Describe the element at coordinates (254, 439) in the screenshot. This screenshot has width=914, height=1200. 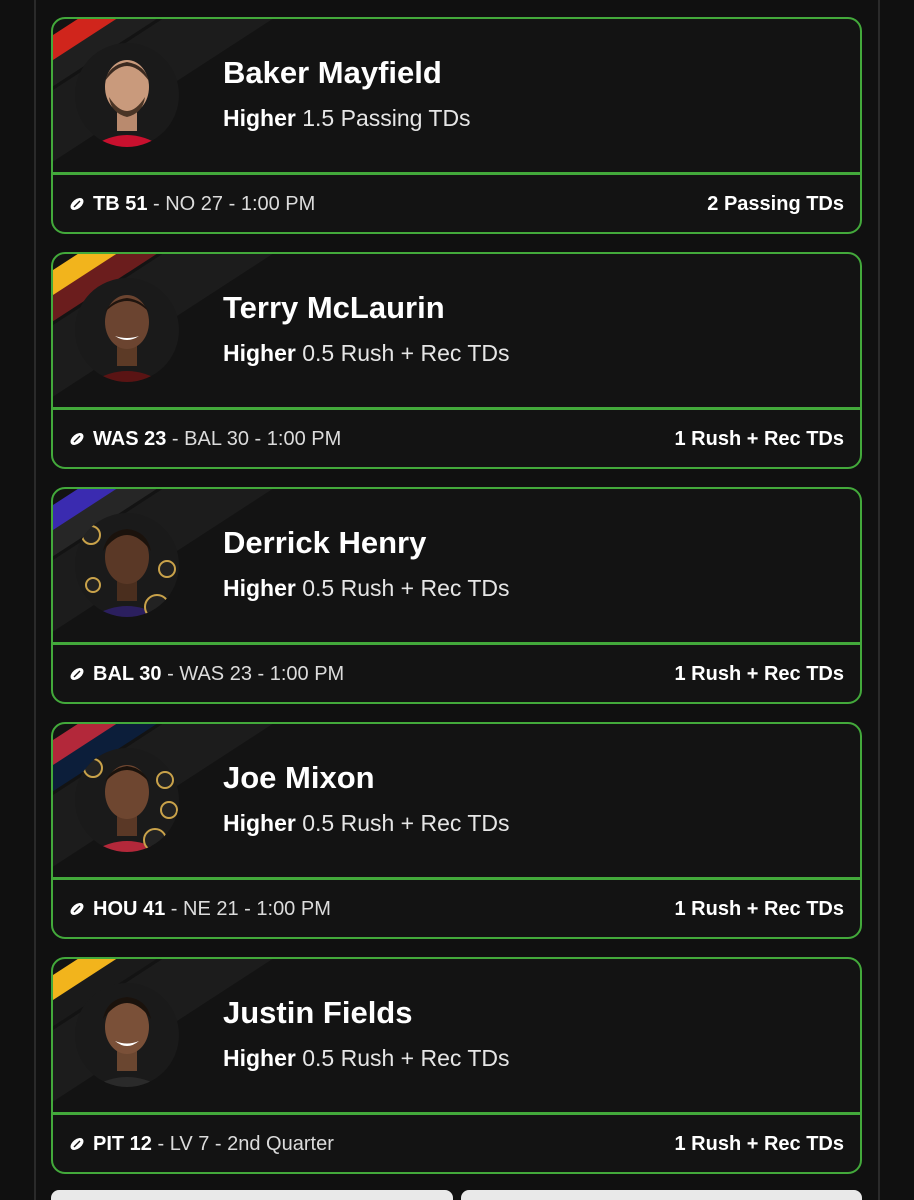
I see `game-details: - BAL 30 - 1:00 PM` at that location.